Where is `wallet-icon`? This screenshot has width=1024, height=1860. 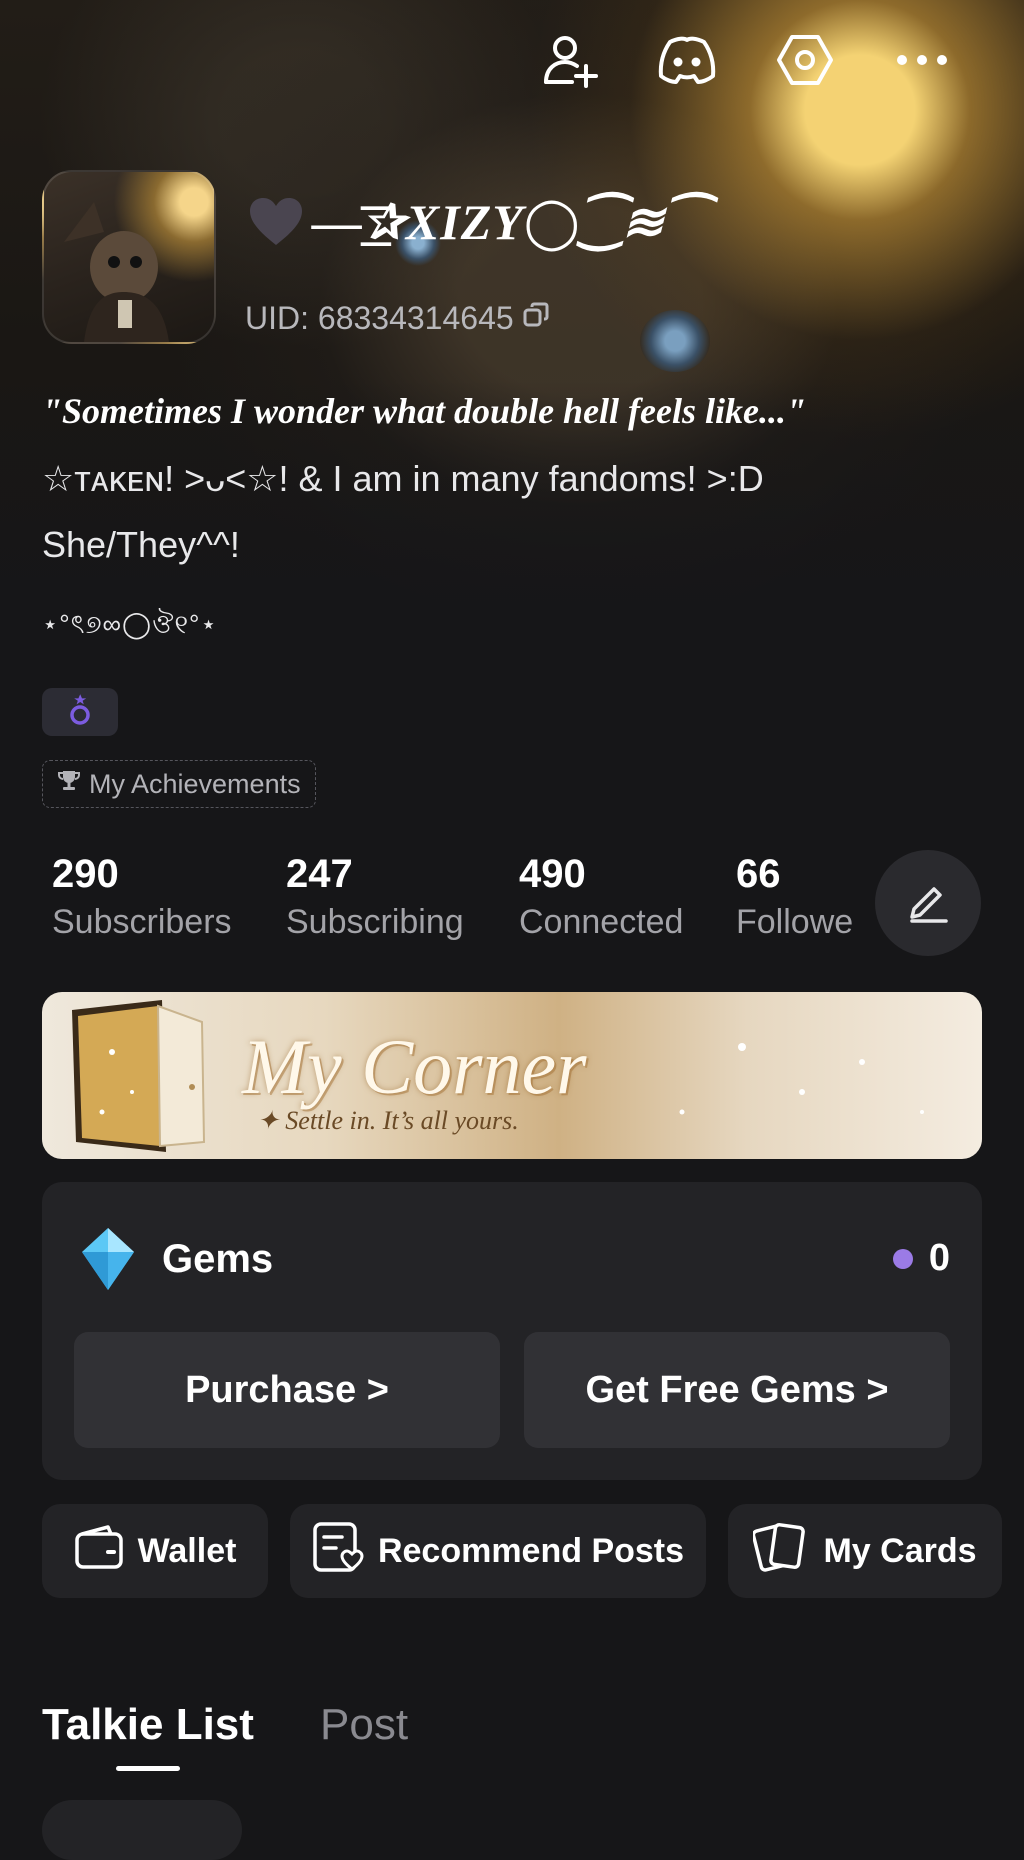
wallet-icon is located at coordinates (99, 1551).